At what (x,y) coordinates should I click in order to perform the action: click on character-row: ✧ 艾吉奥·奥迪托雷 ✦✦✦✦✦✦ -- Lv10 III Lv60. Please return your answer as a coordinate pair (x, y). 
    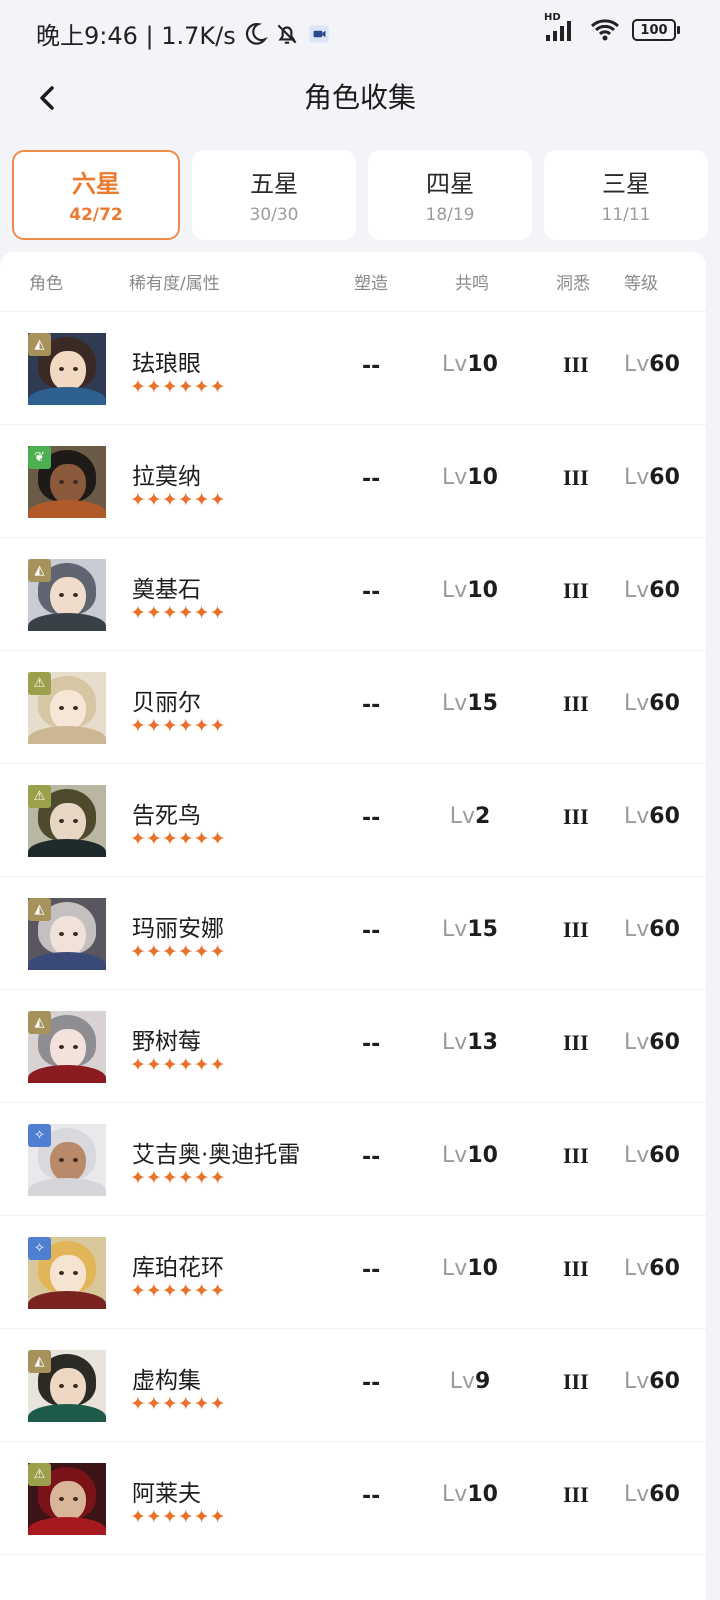
    Looking at the image, I should click on (353, 1159).